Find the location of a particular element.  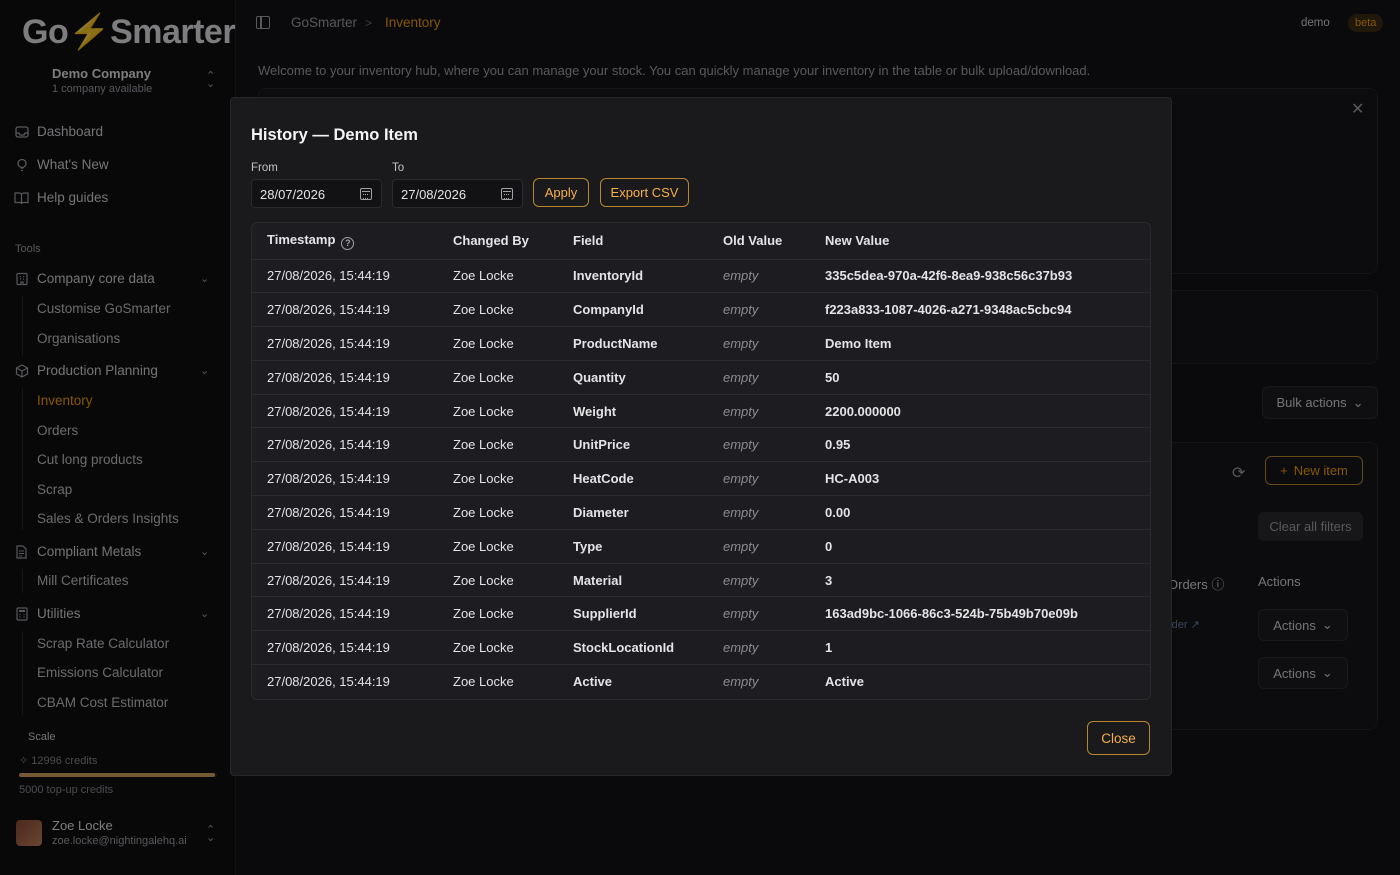

column-header-old-value: Old Value is located at coordinates (774, 241).